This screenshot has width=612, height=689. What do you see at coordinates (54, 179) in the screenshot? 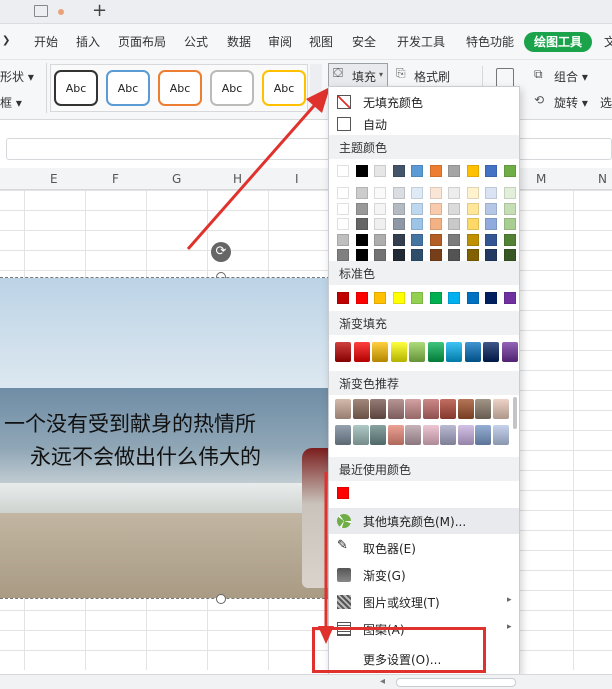
I see `column-header-e: E` at bounding box center [54, 179].